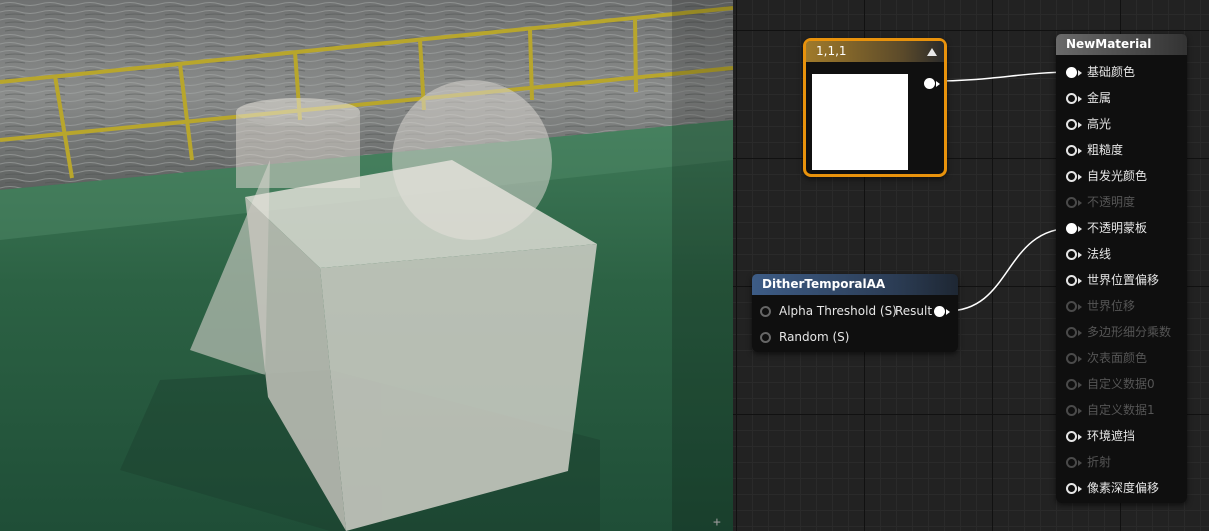  Describe the element at coordinates (875, 51) in the screenshot. I see `constant-node-title: 1,1,1` at that location.